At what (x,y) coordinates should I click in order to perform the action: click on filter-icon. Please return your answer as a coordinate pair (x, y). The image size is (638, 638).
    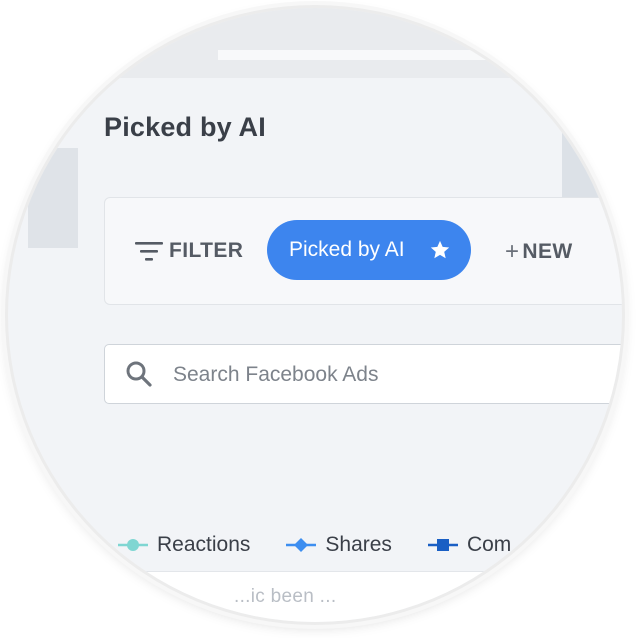
    Looking at the image, I should click on (149, 251).